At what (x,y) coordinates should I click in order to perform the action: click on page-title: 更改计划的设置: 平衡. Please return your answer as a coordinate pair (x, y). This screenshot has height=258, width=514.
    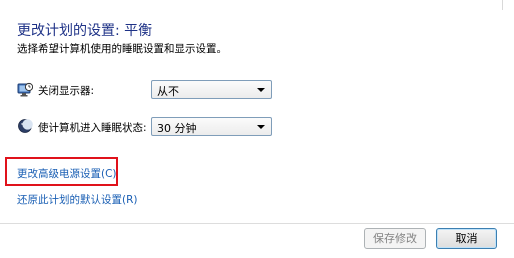
    Looking at the image, I should click on (85, 31).